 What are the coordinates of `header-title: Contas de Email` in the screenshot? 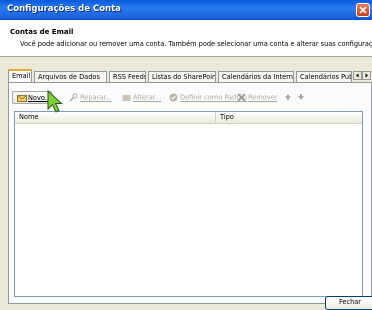 It's located at (42, 32).